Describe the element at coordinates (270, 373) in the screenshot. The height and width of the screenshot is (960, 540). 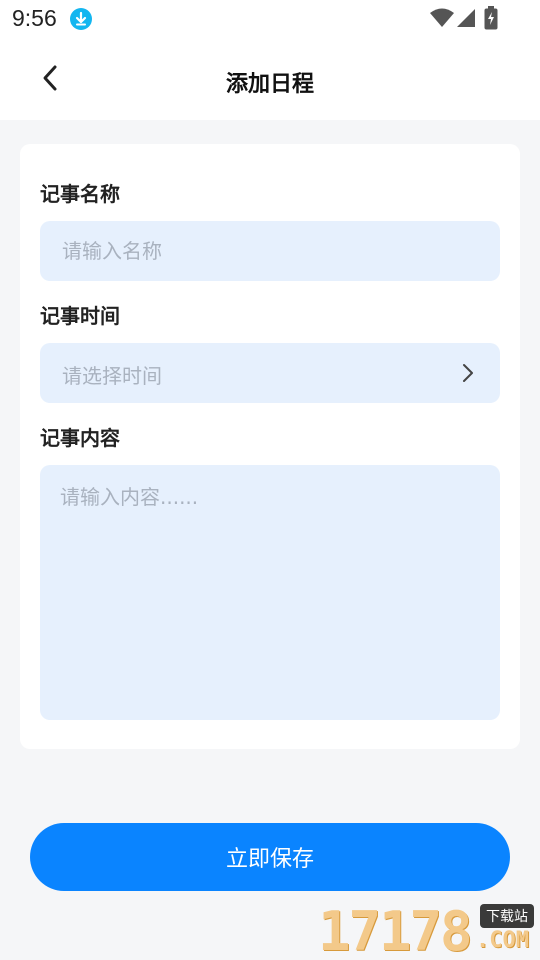
I see `time-picker: 请选择时间` at that location.